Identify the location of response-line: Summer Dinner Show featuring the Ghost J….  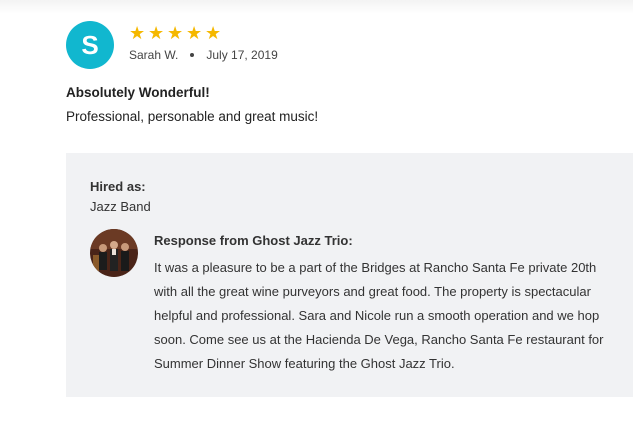
(304, 363).